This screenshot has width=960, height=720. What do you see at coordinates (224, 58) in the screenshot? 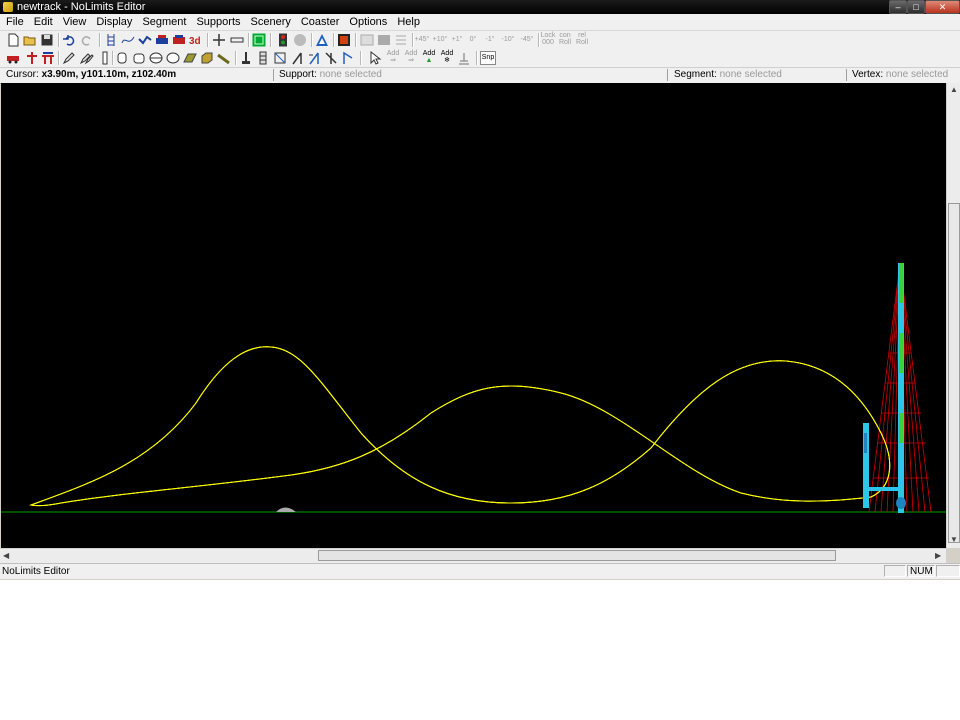
I see `beam-icon` at bounding box center [224, 58].